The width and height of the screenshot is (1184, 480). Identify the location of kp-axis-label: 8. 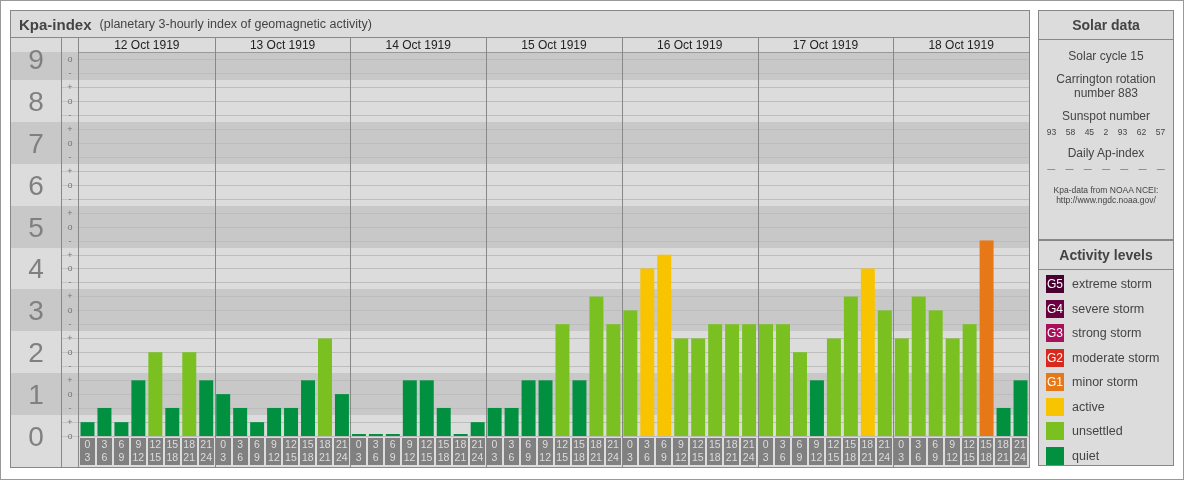
(36, 101).